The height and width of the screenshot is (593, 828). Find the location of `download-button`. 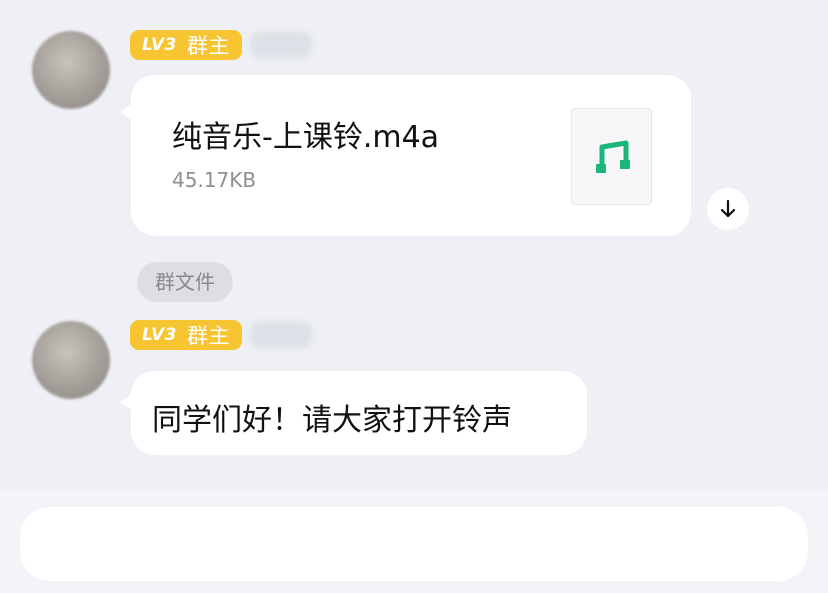

download-button is located at coordinates (728, 209).